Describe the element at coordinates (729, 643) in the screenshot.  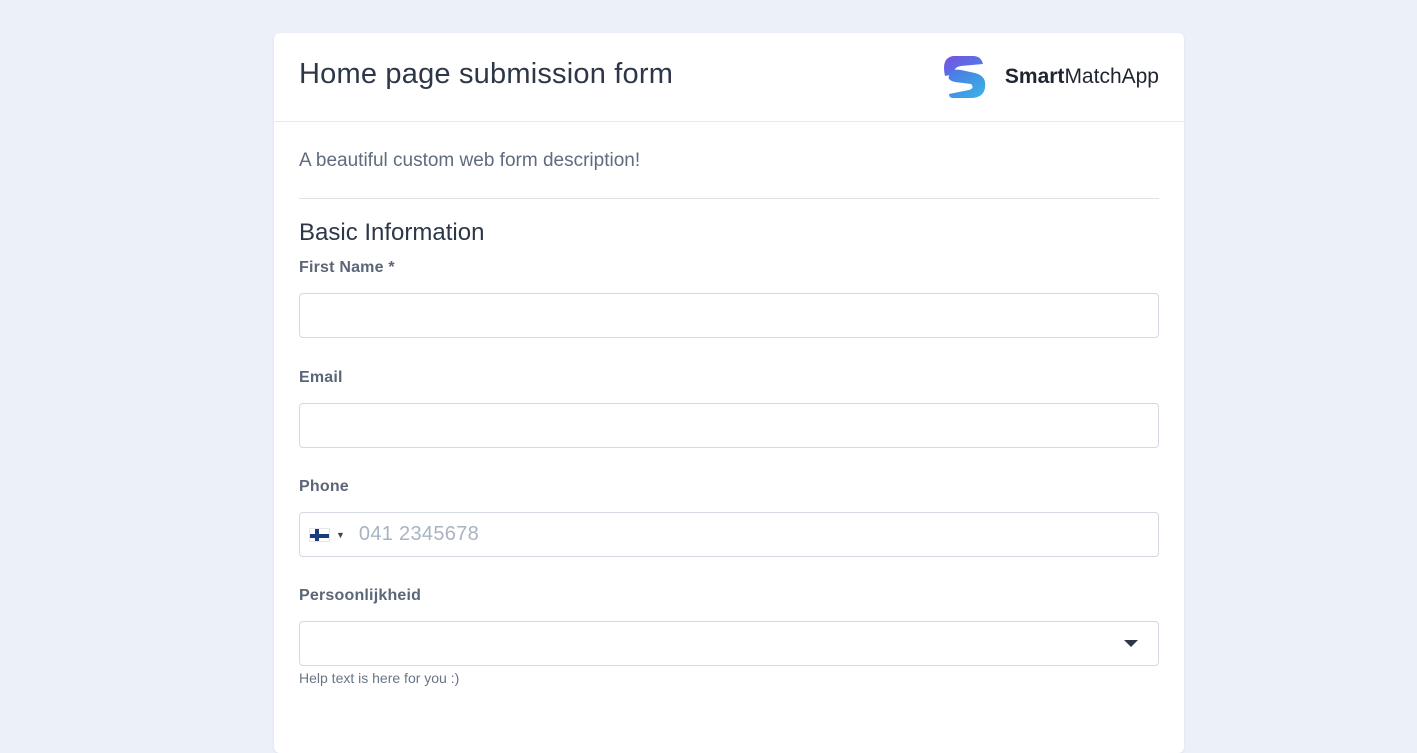
I see `personality-select` at that location.